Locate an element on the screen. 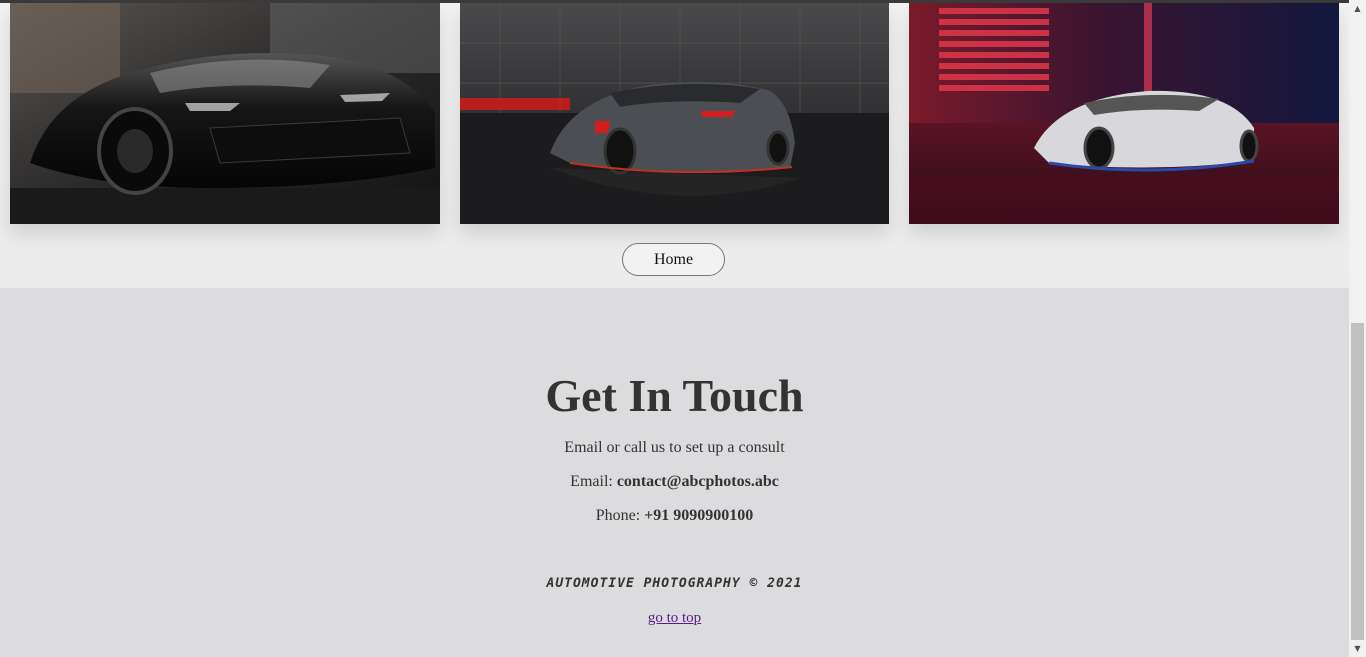 The height and width of the screenshot is (657, 1366). car-photo-white is located at coordinates (1124, 113).